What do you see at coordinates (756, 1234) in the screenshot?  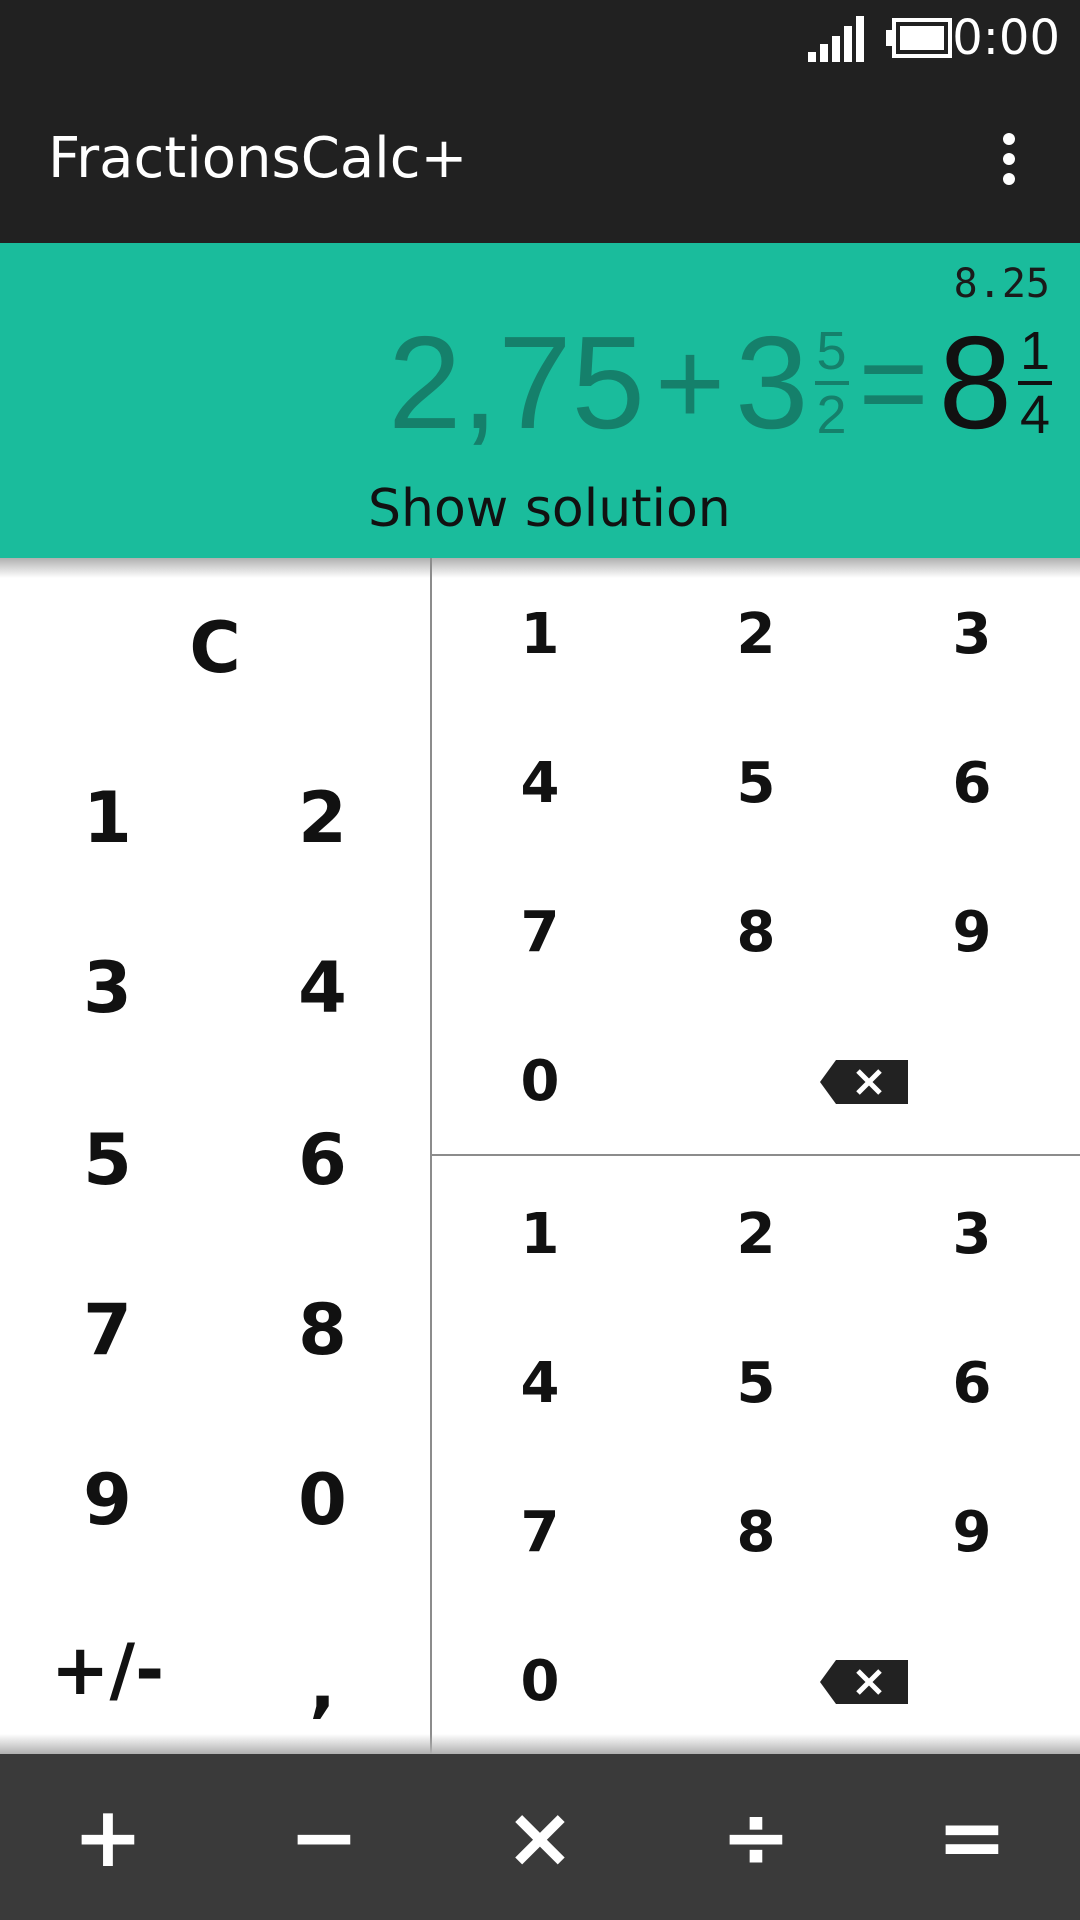 I see `denominator-key-2: 2` at bounding box center [756, 1234].